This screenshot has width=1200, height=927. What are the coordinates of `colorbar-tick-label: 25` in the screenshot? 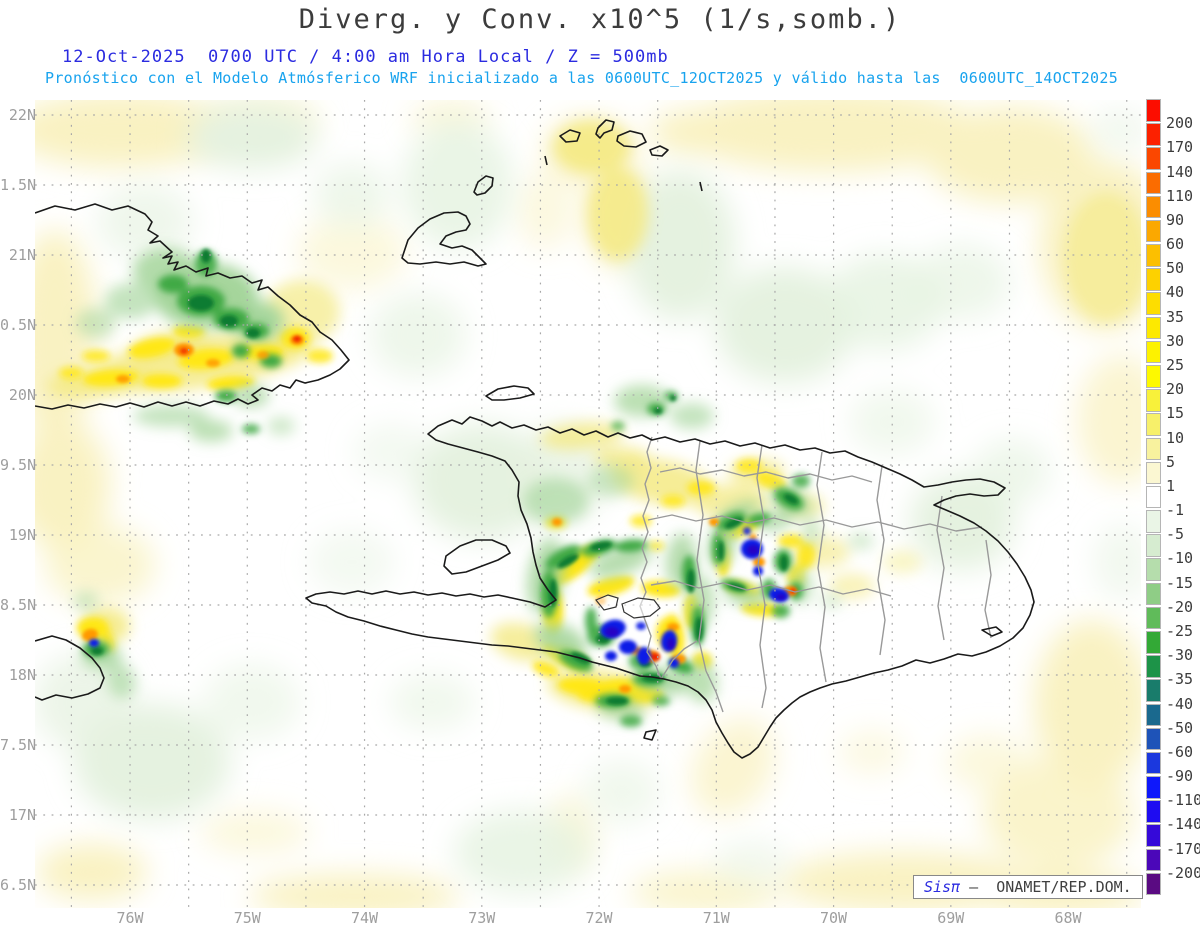 It's located at (1175, 364).